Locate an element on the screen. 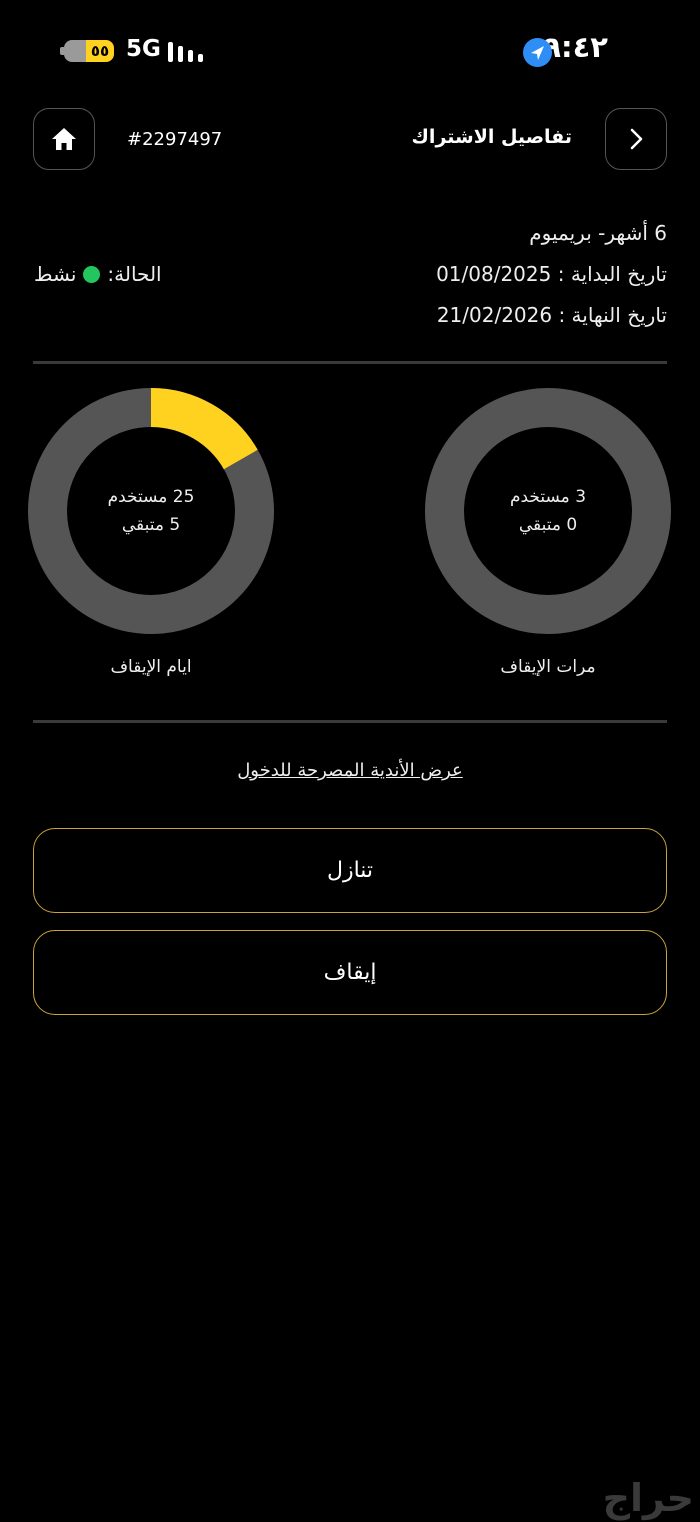 This screenshot has width=700, height=1522. used-count: 3 مستخدم is located at coordinates (548, 497).